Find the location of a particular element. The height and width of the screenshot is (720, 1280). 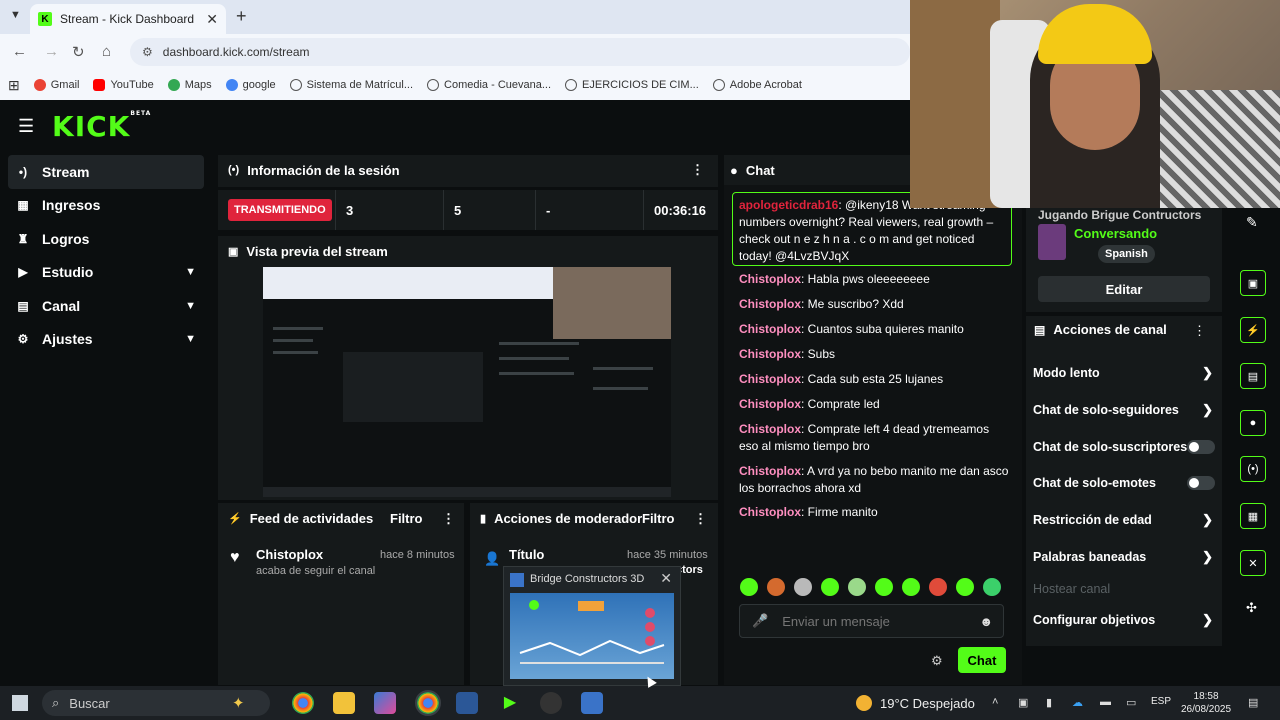

age-restriction-option: Restricción de edad ❯ is located at coordinates (1124, 520).